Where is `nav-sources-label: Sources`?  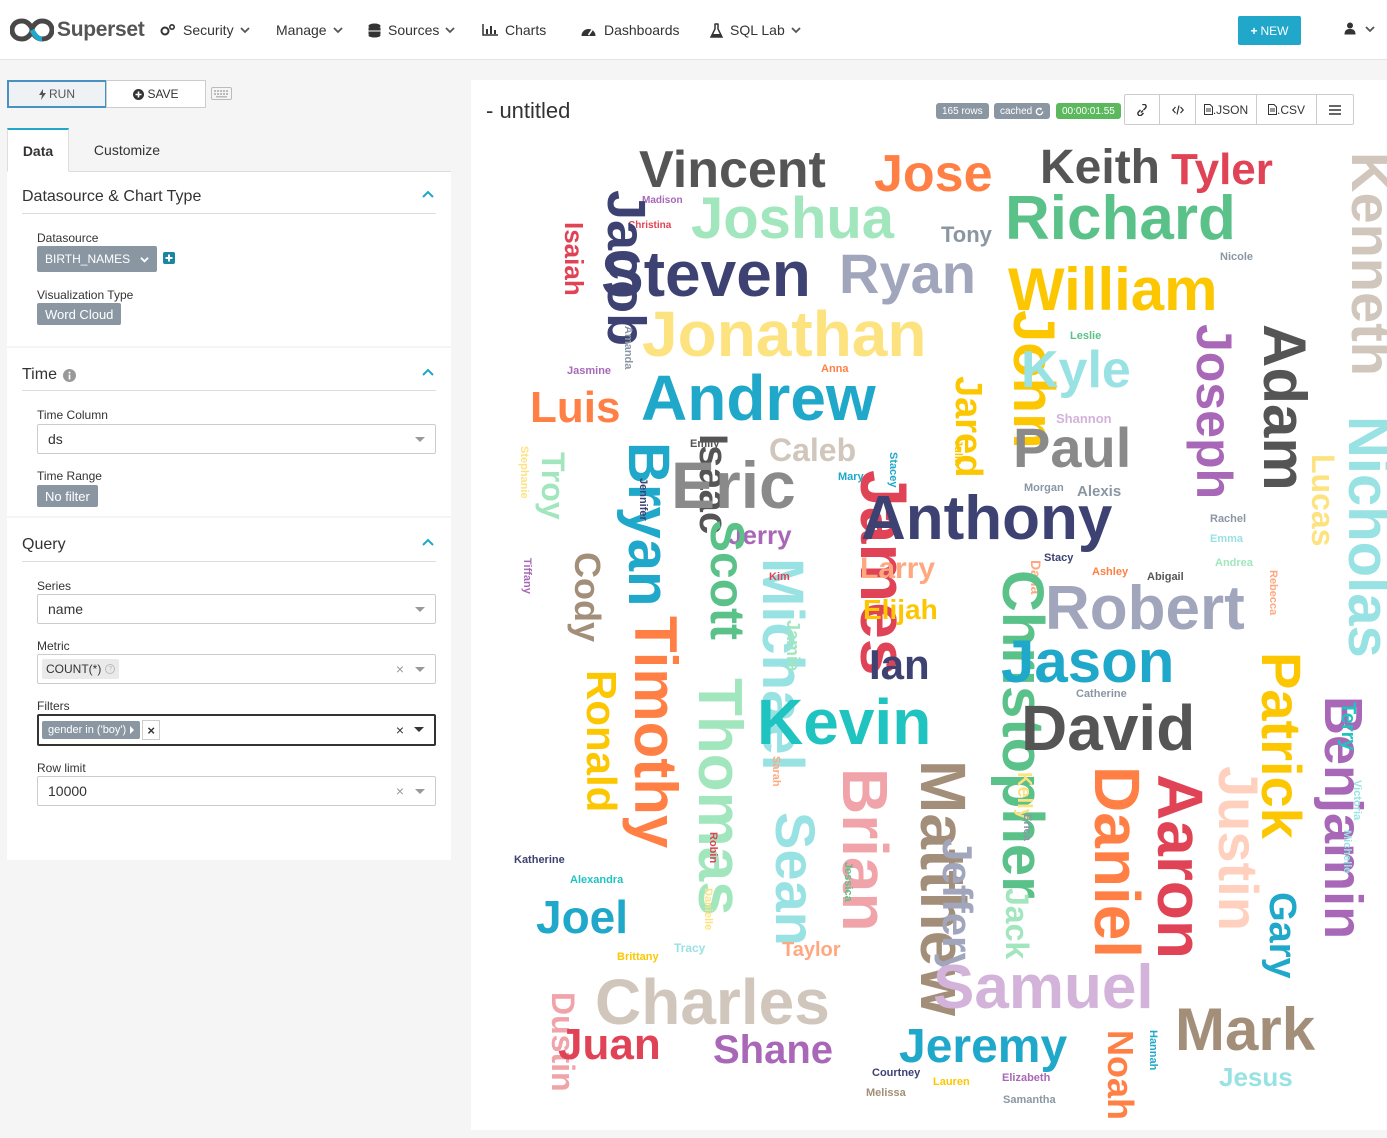
nav-sources-label: Sources is located at coordinates (414, 30).